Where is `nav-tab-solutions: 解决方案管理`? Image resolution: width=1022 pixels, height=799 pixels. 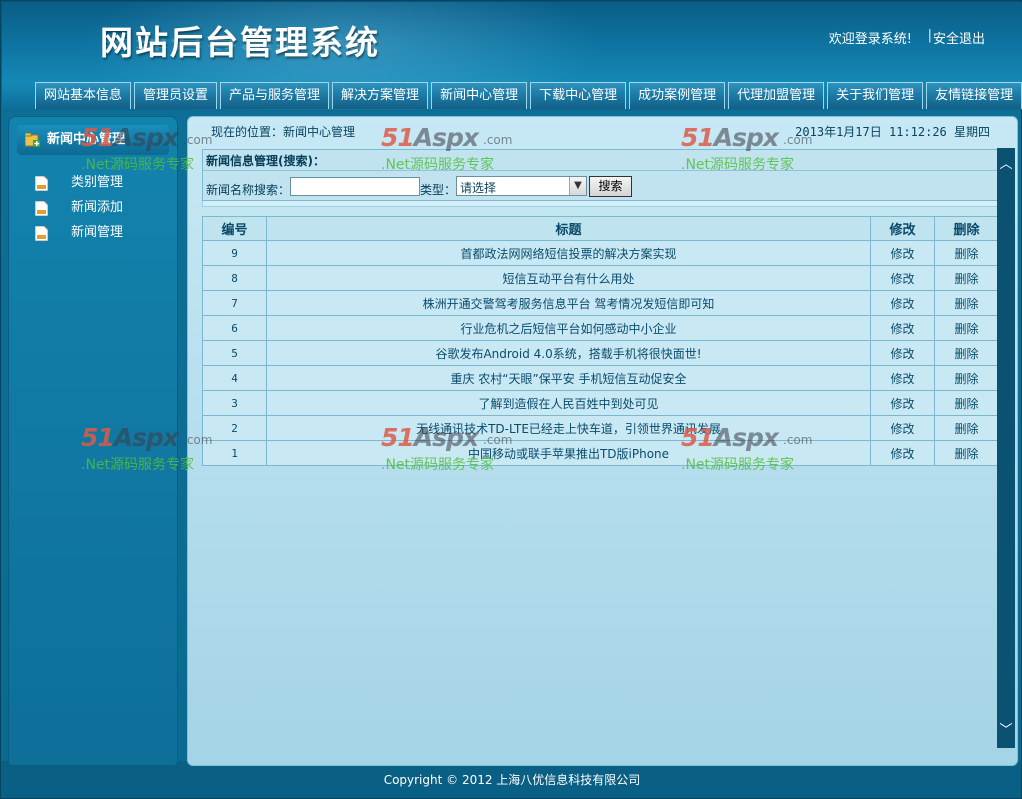 nav-tab-solutions: 解决方案管理 is located at coordinates (380, 95).